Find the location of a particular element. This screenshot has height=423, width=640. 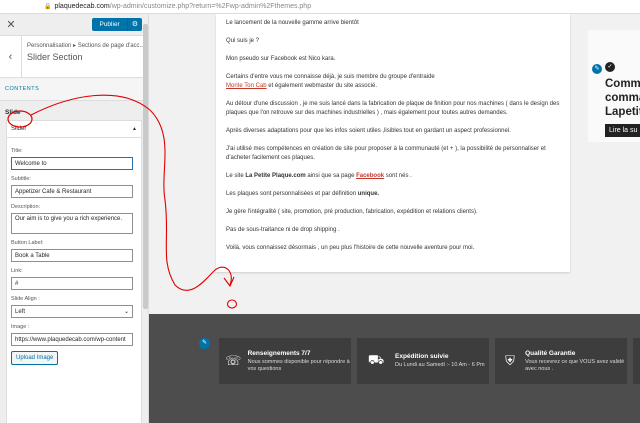

check-icon: ✓ is located at coordinates (610, 67).